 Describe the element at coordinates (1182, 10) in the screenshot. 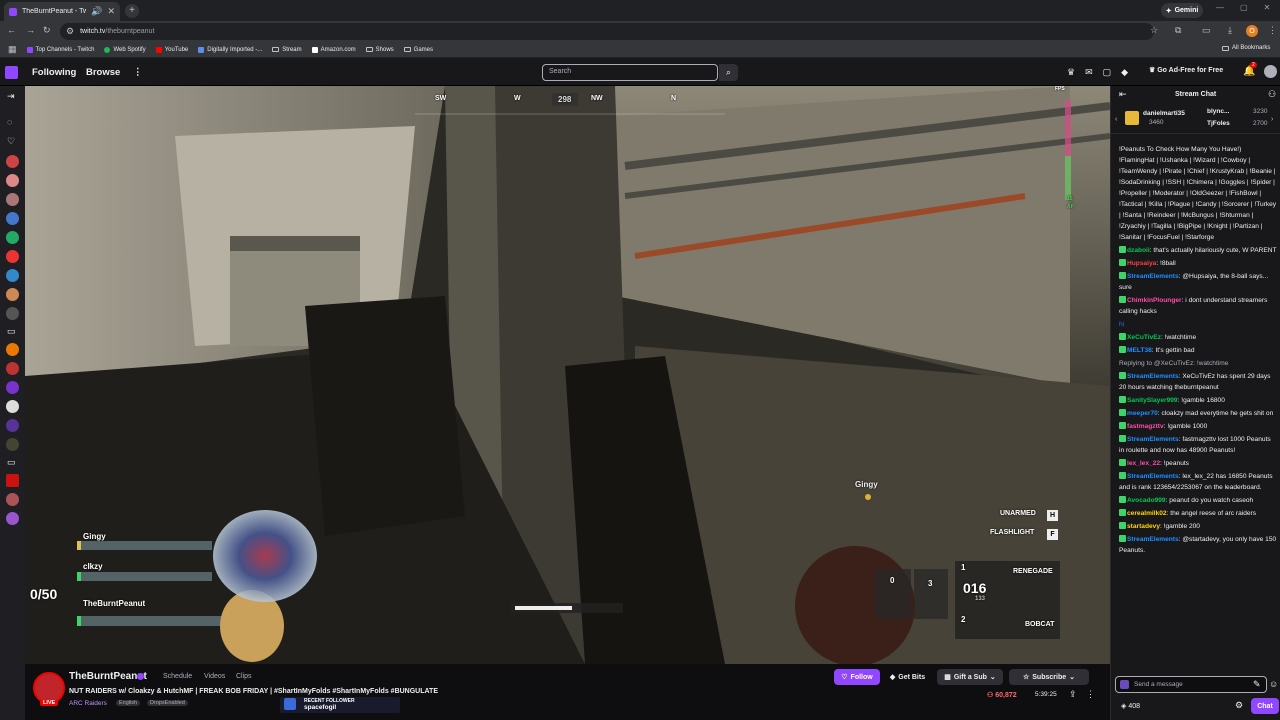

I see `gemini-button: ✦ Gemini` at that location.